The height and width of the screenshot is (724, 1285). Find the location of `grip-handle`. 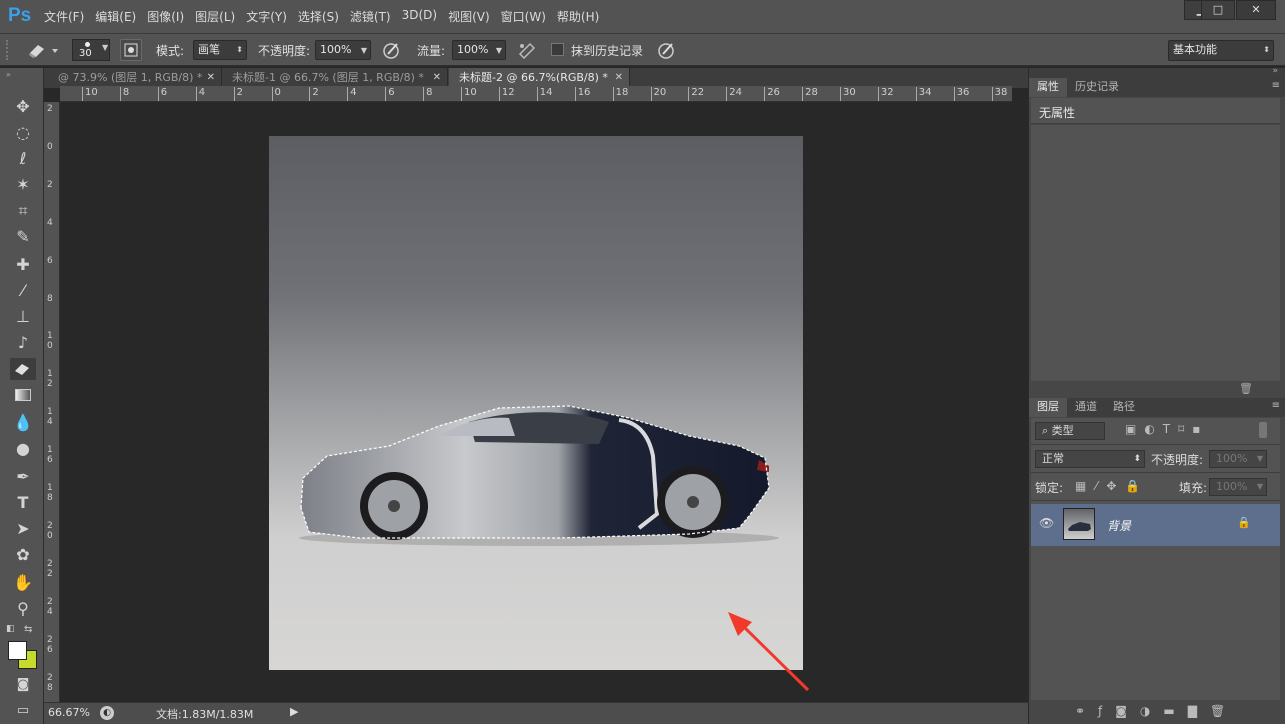

grip-handle is located at coordinates (8, 50).